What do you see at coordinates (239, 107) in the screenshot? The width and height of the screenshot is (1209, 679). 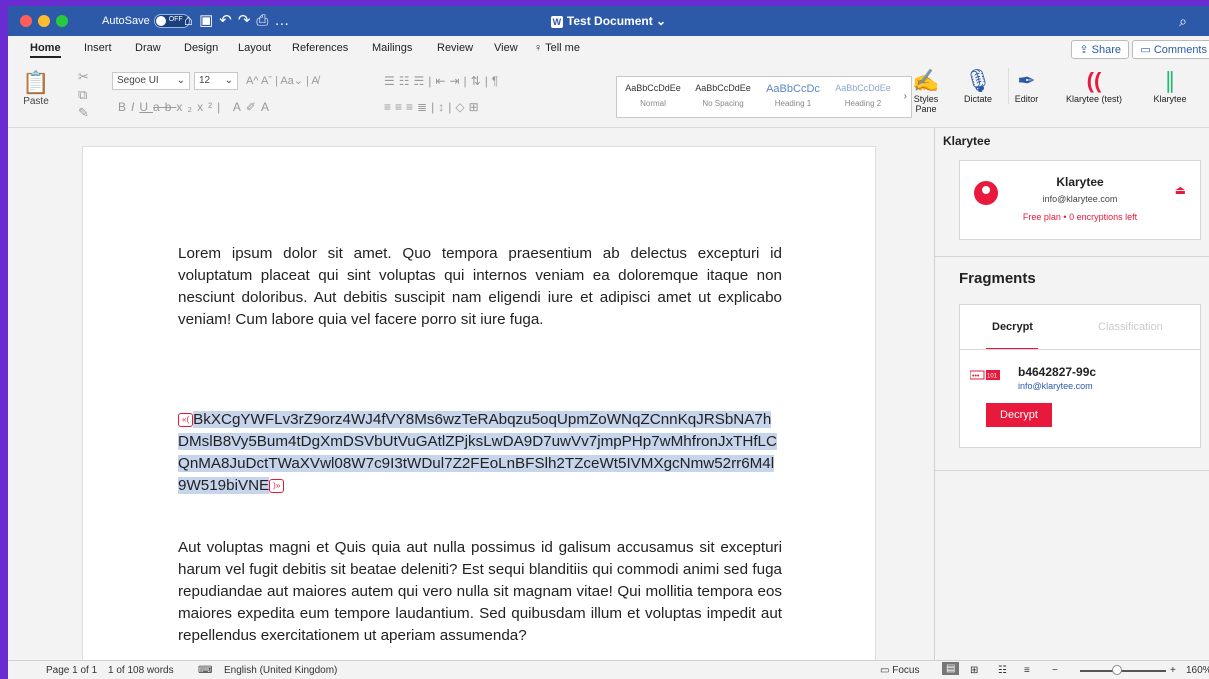 I see `text-effects-icon: A` at bounding box center [239, 107].